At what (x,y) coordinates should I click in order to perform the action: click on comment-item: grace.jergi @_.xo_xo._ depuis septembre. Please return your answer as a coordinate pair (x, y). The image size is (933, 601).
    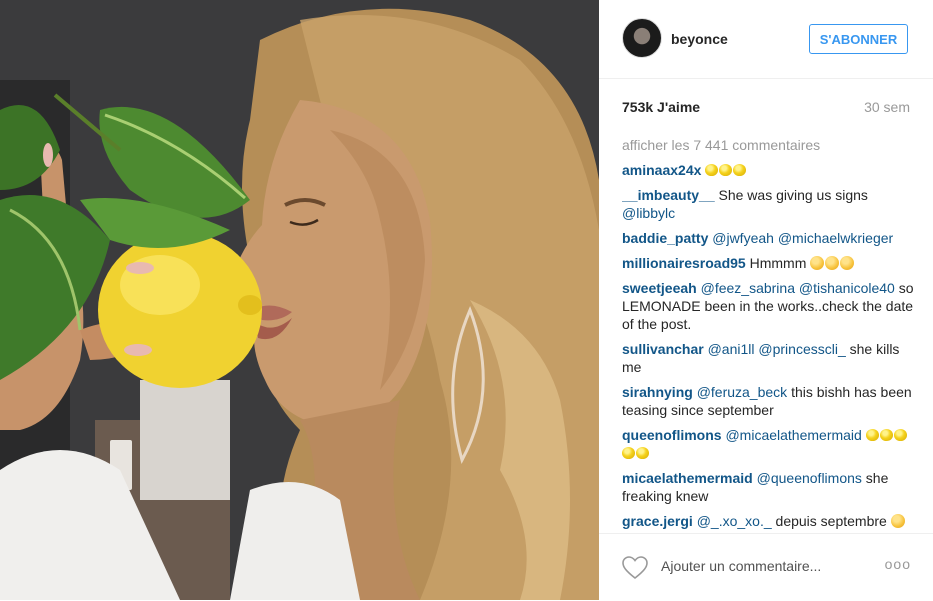
    Looking at the image, I should click on (768, 520).